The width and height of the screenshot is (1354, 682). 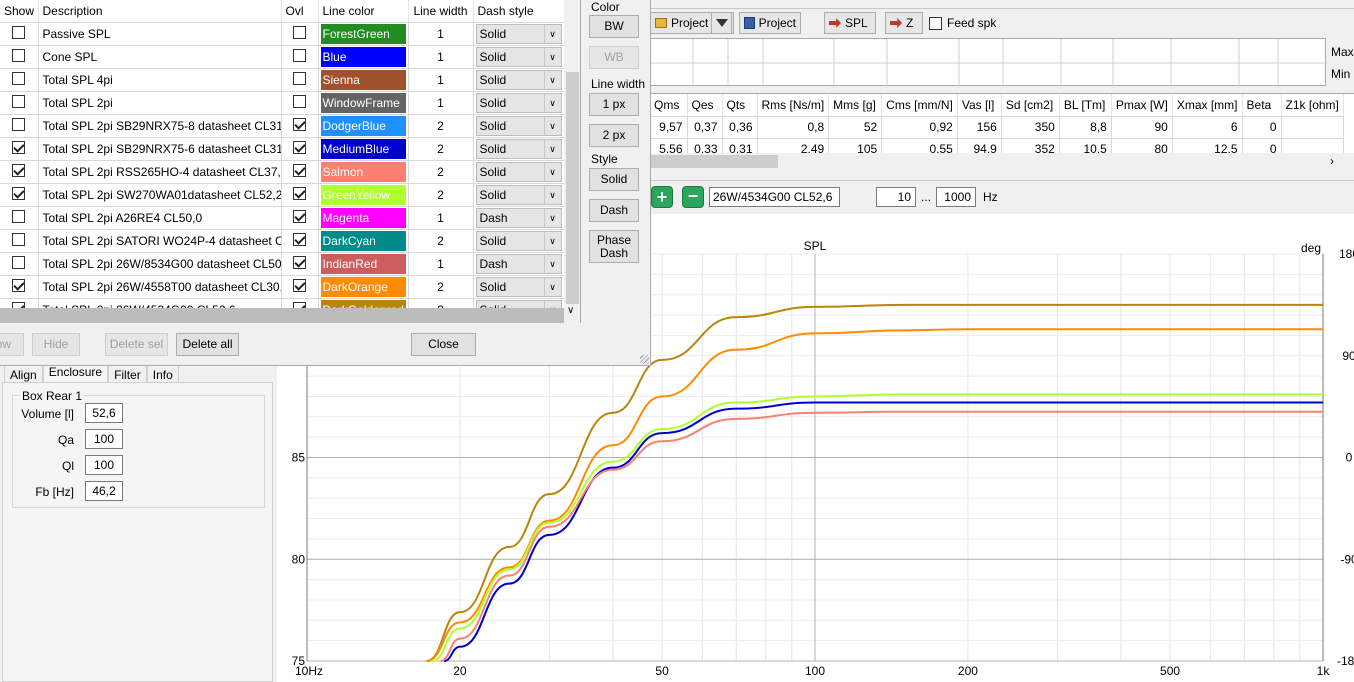 I want to click on description-cell: Total SPL 2pi A26RE4 CL50,0, so click(x=160, y=218).